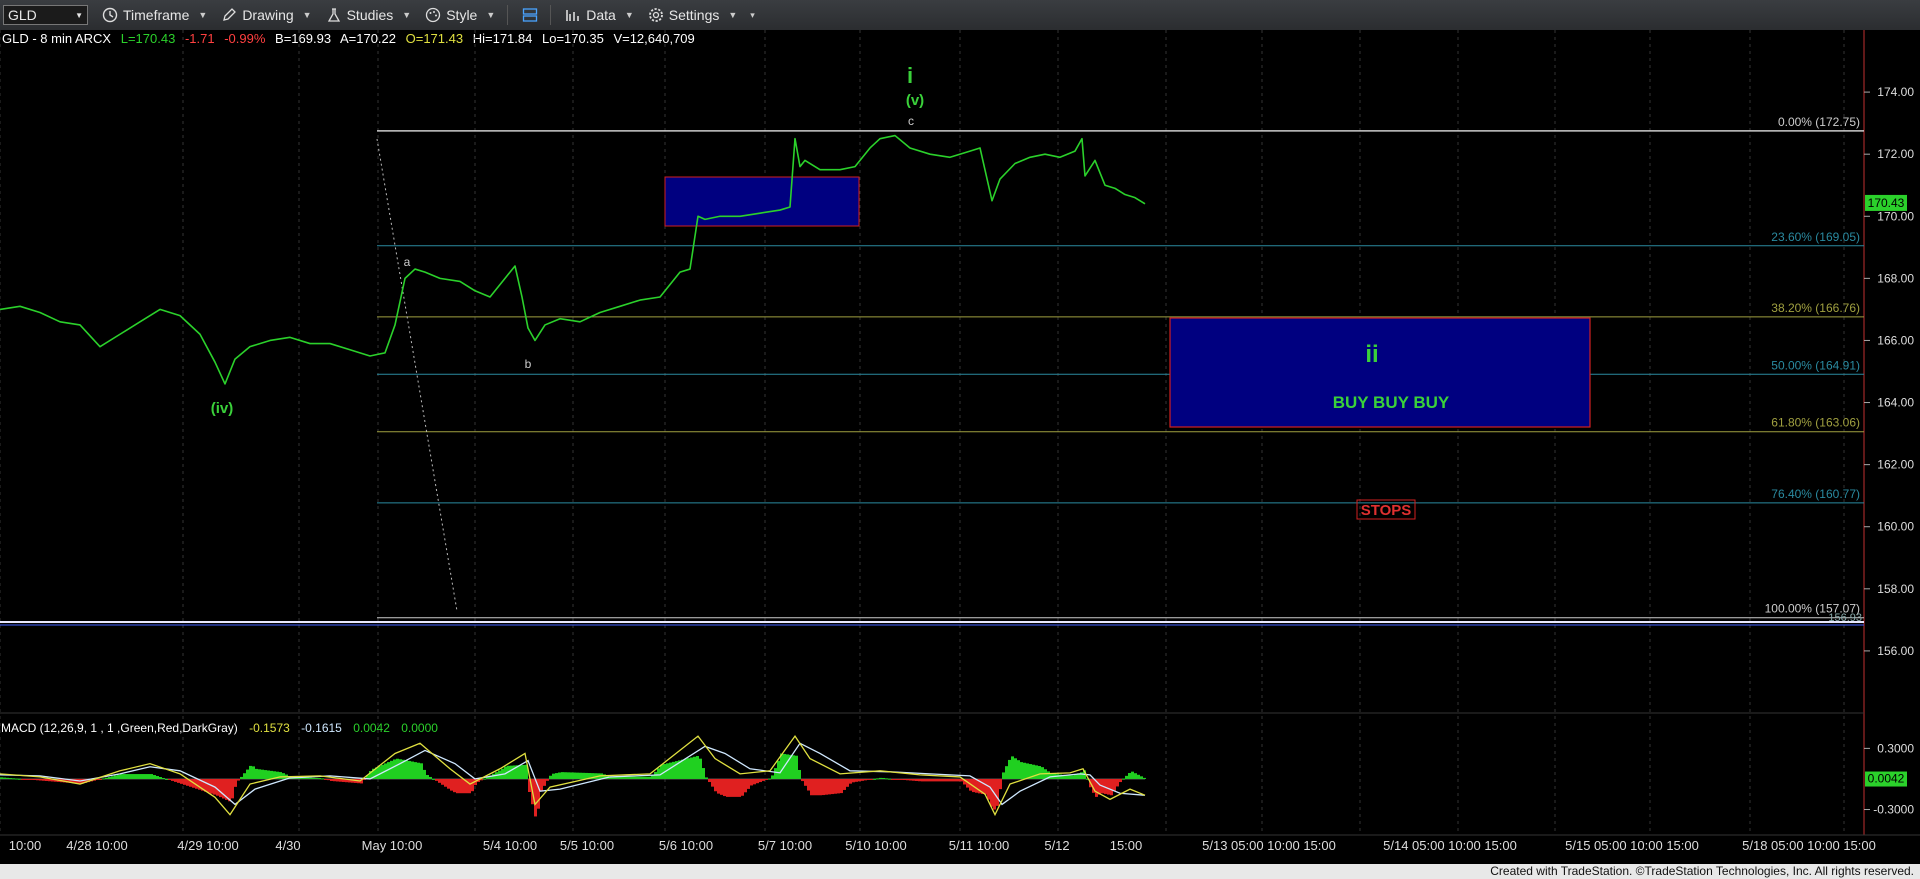 The height and width of the screenshot is (879, 1920). What do you see at coordinates (1895, 748) in the screenshot?
I see `macd-y-tick-label: 0.3000` at bounding box center [1895, 748].